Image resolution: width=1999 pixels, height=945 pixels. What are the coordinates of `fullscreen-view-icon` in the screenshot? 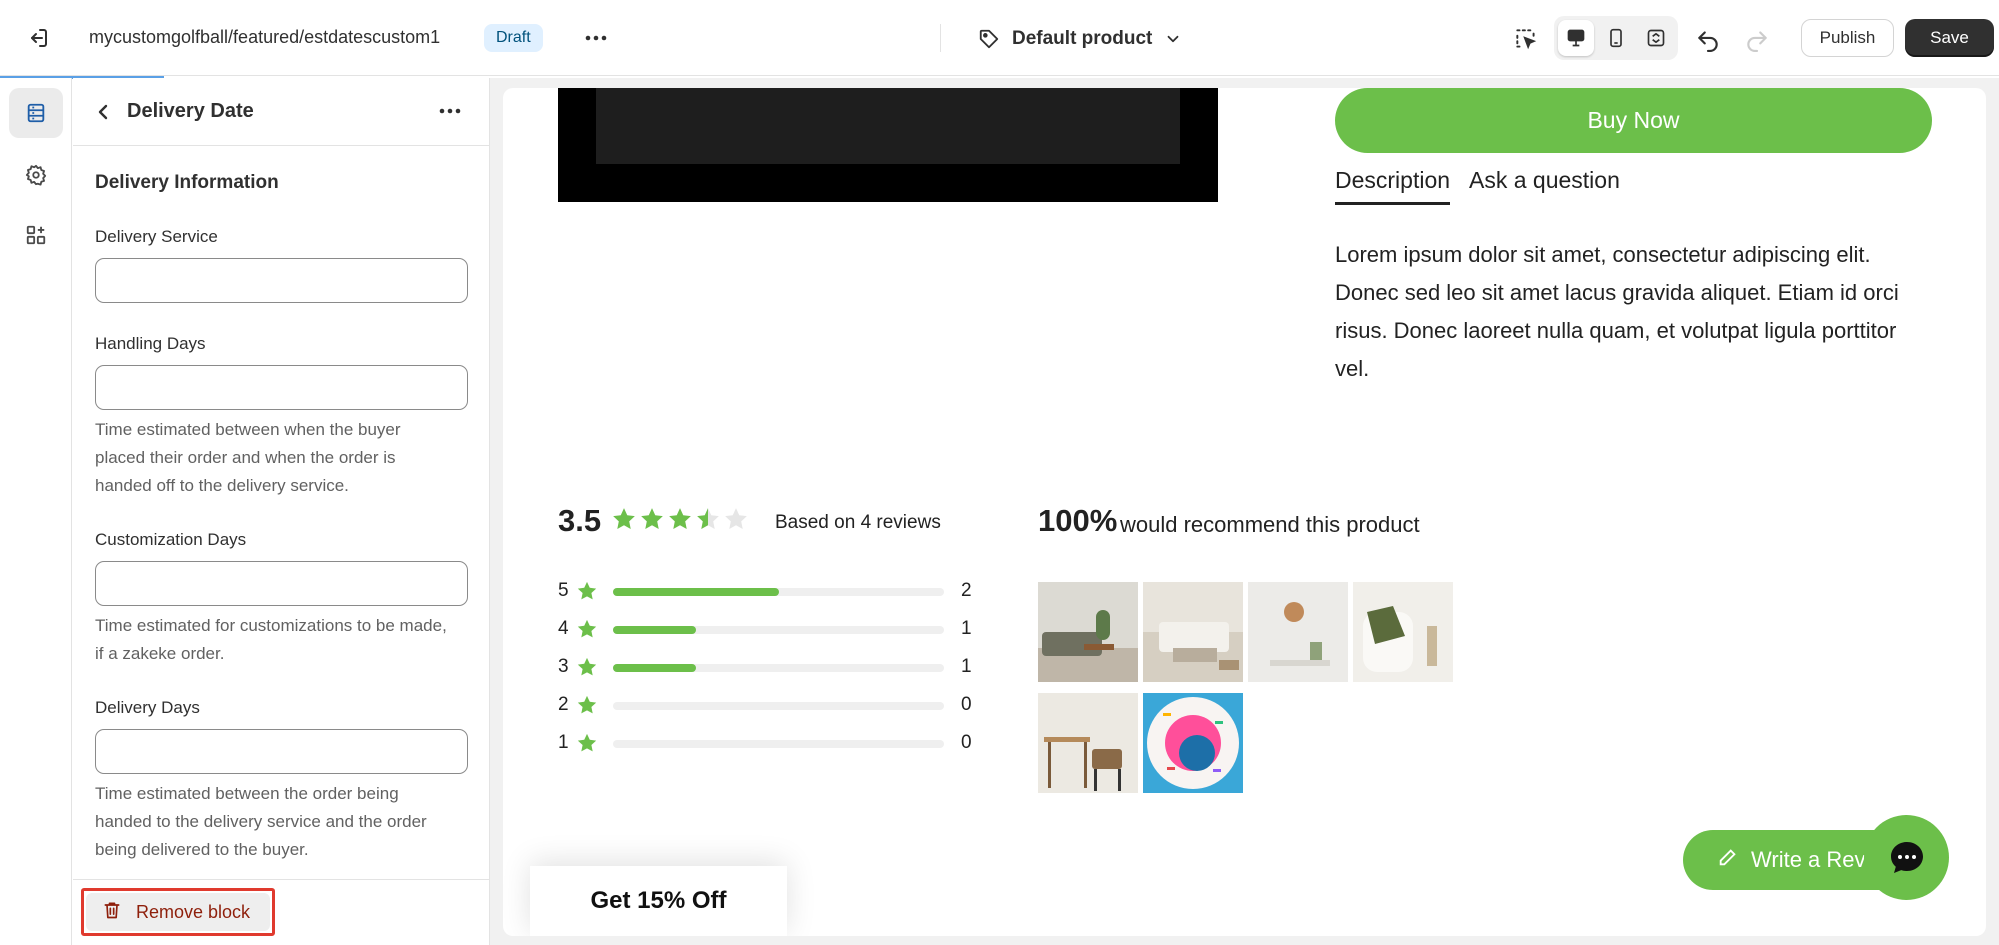 It's located at (1656, 38).